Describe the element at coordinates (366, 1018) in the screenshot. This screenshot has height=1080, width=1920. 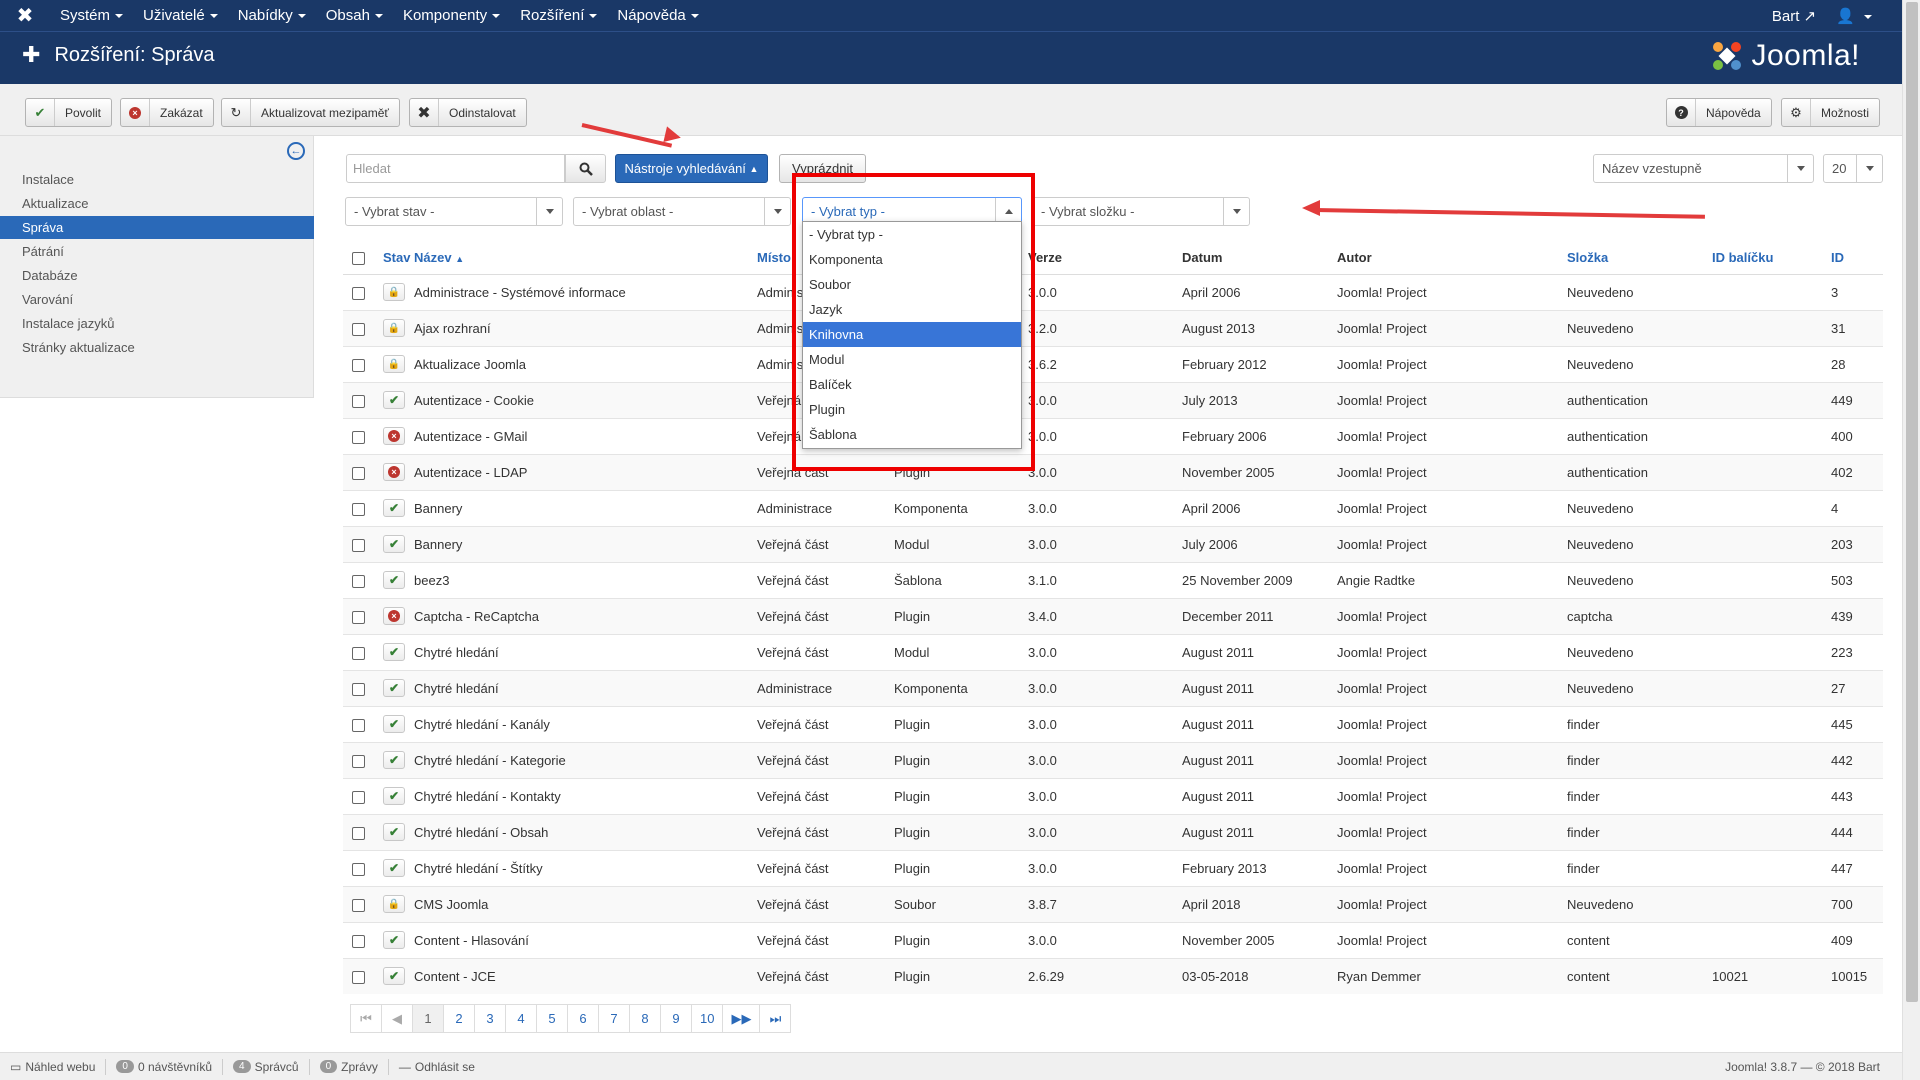
I see `first-page-icon: ⏮` at that location.